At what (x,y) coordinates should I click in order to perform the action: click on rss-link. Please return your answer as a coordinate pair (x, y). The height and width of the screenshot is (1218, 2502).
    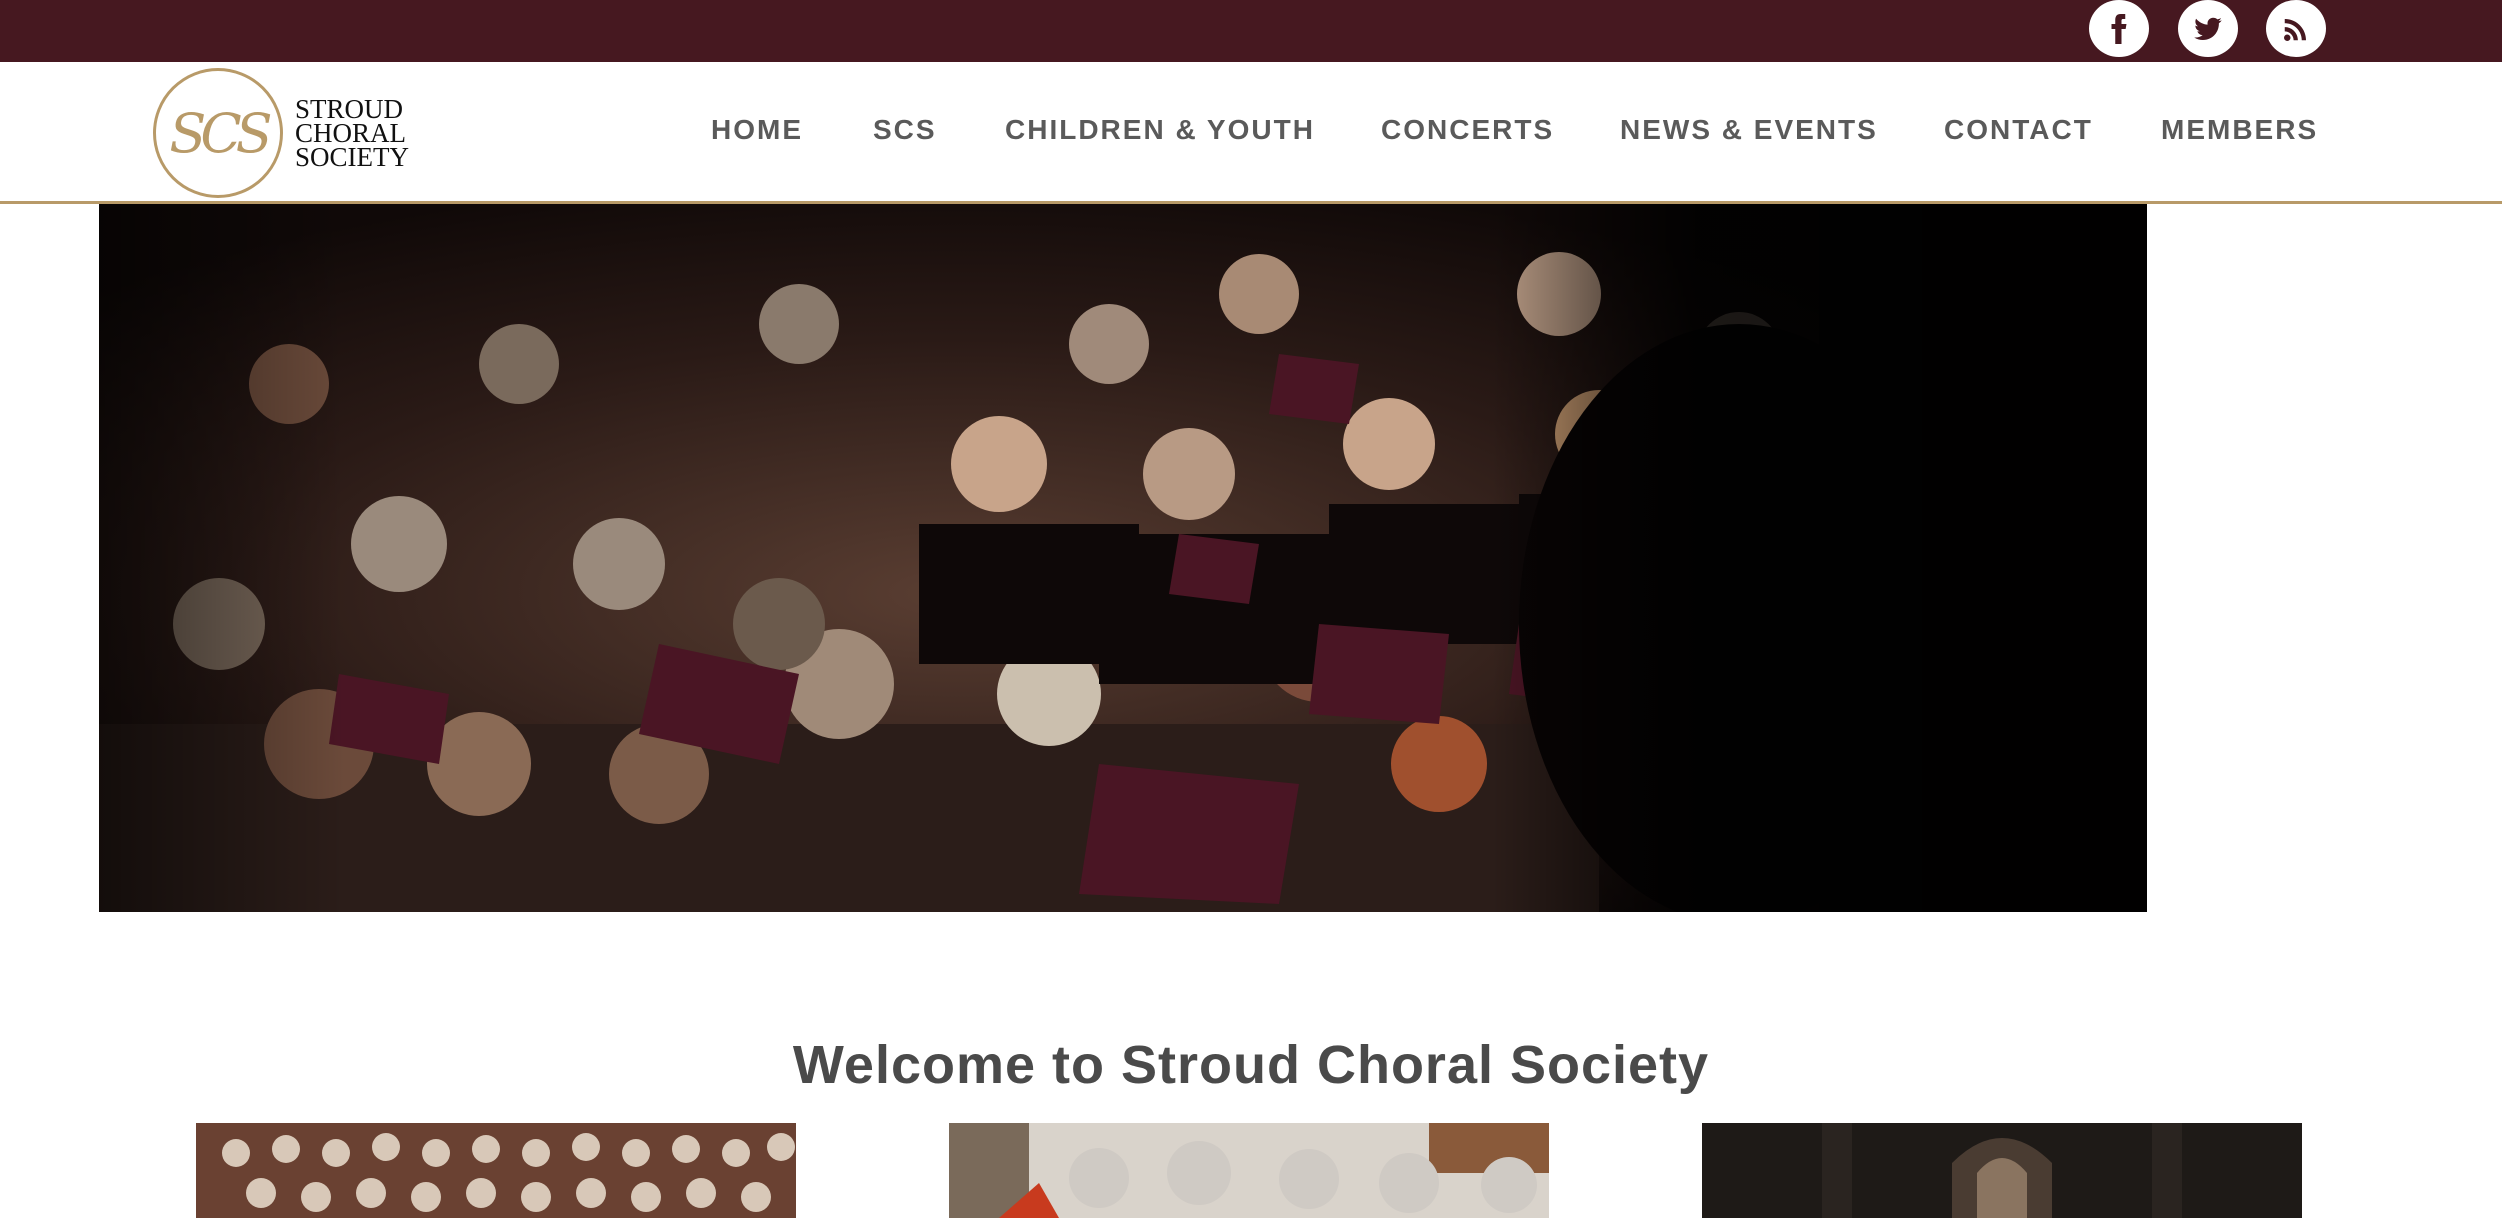
    Looking at the image, I should click on (2296, 28).